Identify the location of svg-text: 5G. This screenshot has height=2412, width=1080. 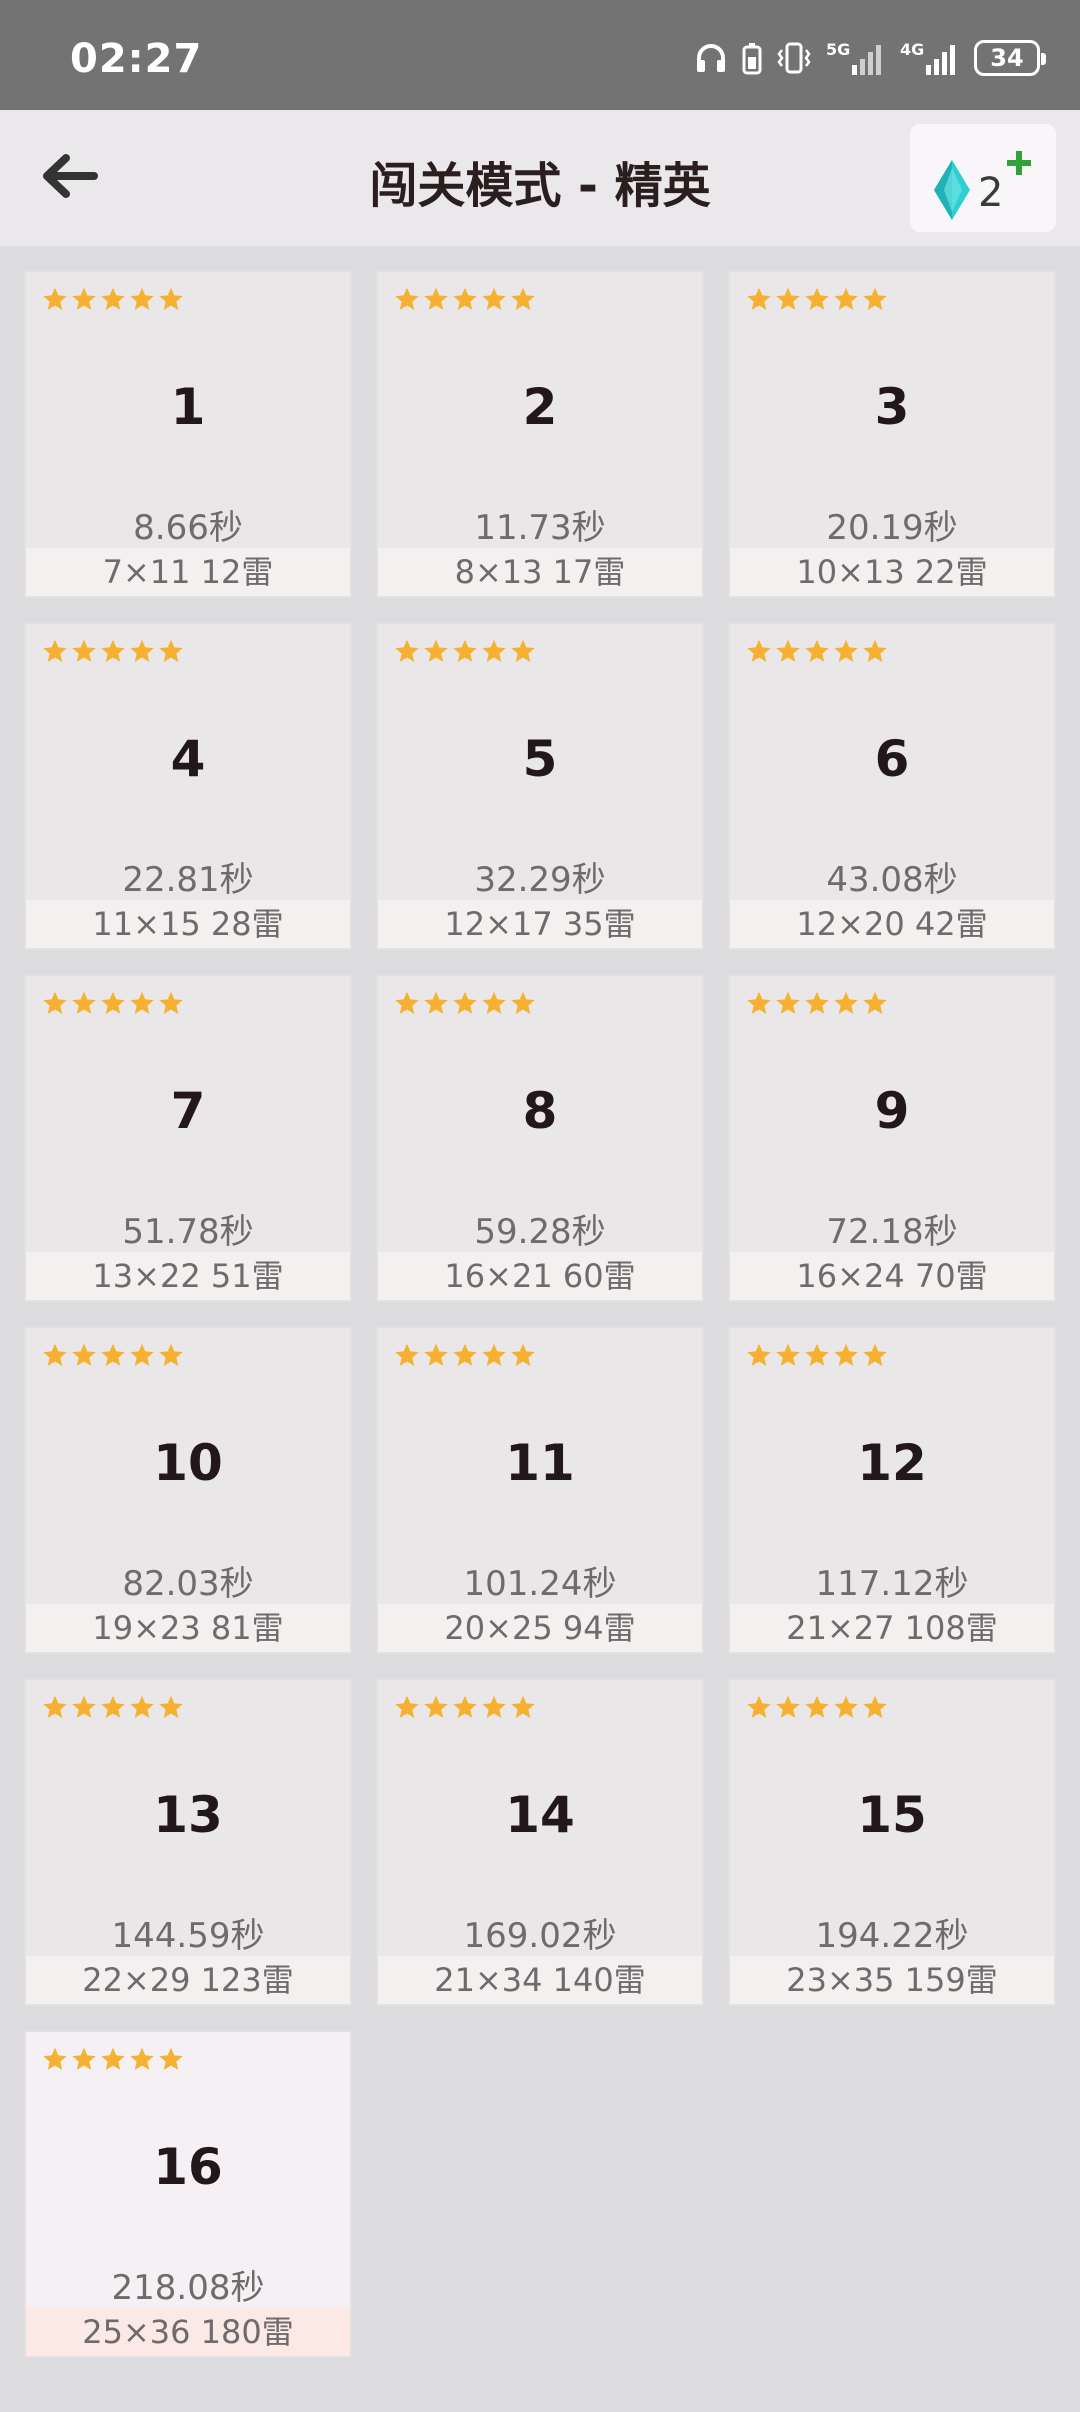
(838, 49).